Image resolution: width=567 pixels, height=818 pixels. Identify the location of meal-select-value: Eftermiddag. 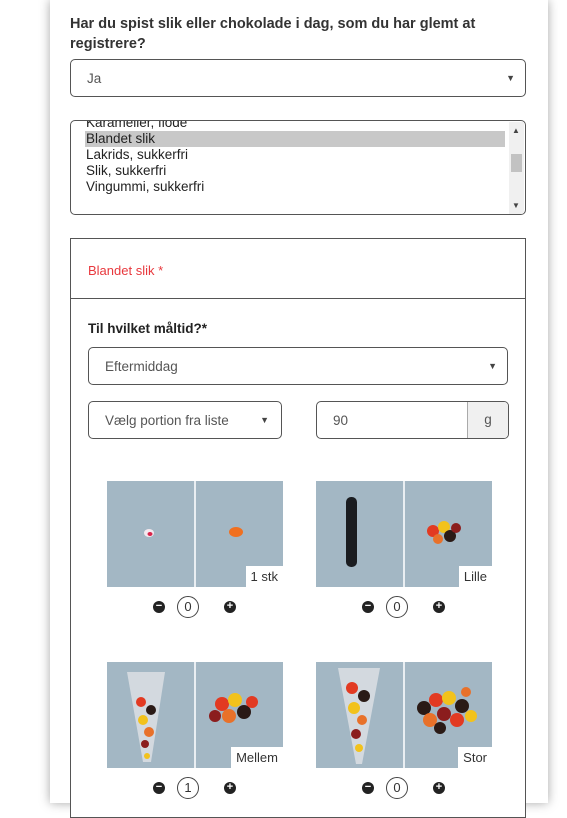
(141, 366).